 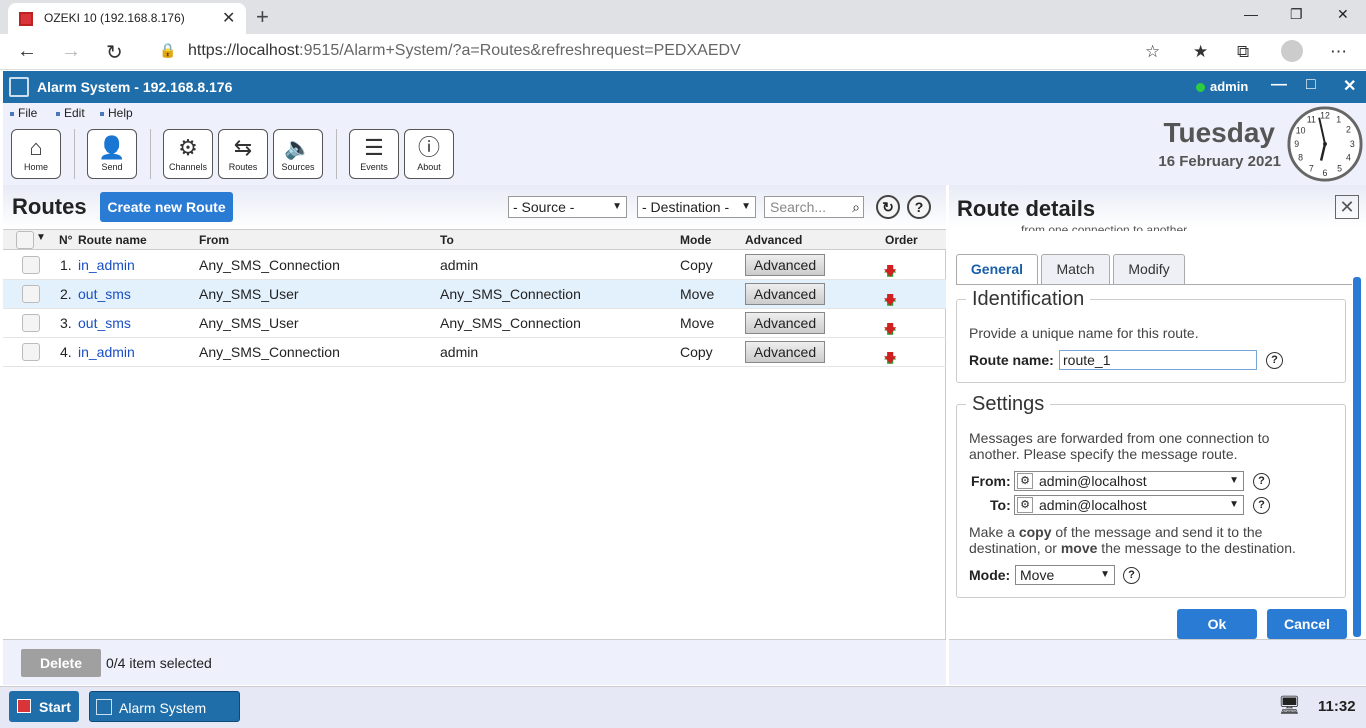 What do you see at coordinates (1349, 86) in the screenshot?
I see `app-close-icon: ✕` at bounding box center [1349, 86].